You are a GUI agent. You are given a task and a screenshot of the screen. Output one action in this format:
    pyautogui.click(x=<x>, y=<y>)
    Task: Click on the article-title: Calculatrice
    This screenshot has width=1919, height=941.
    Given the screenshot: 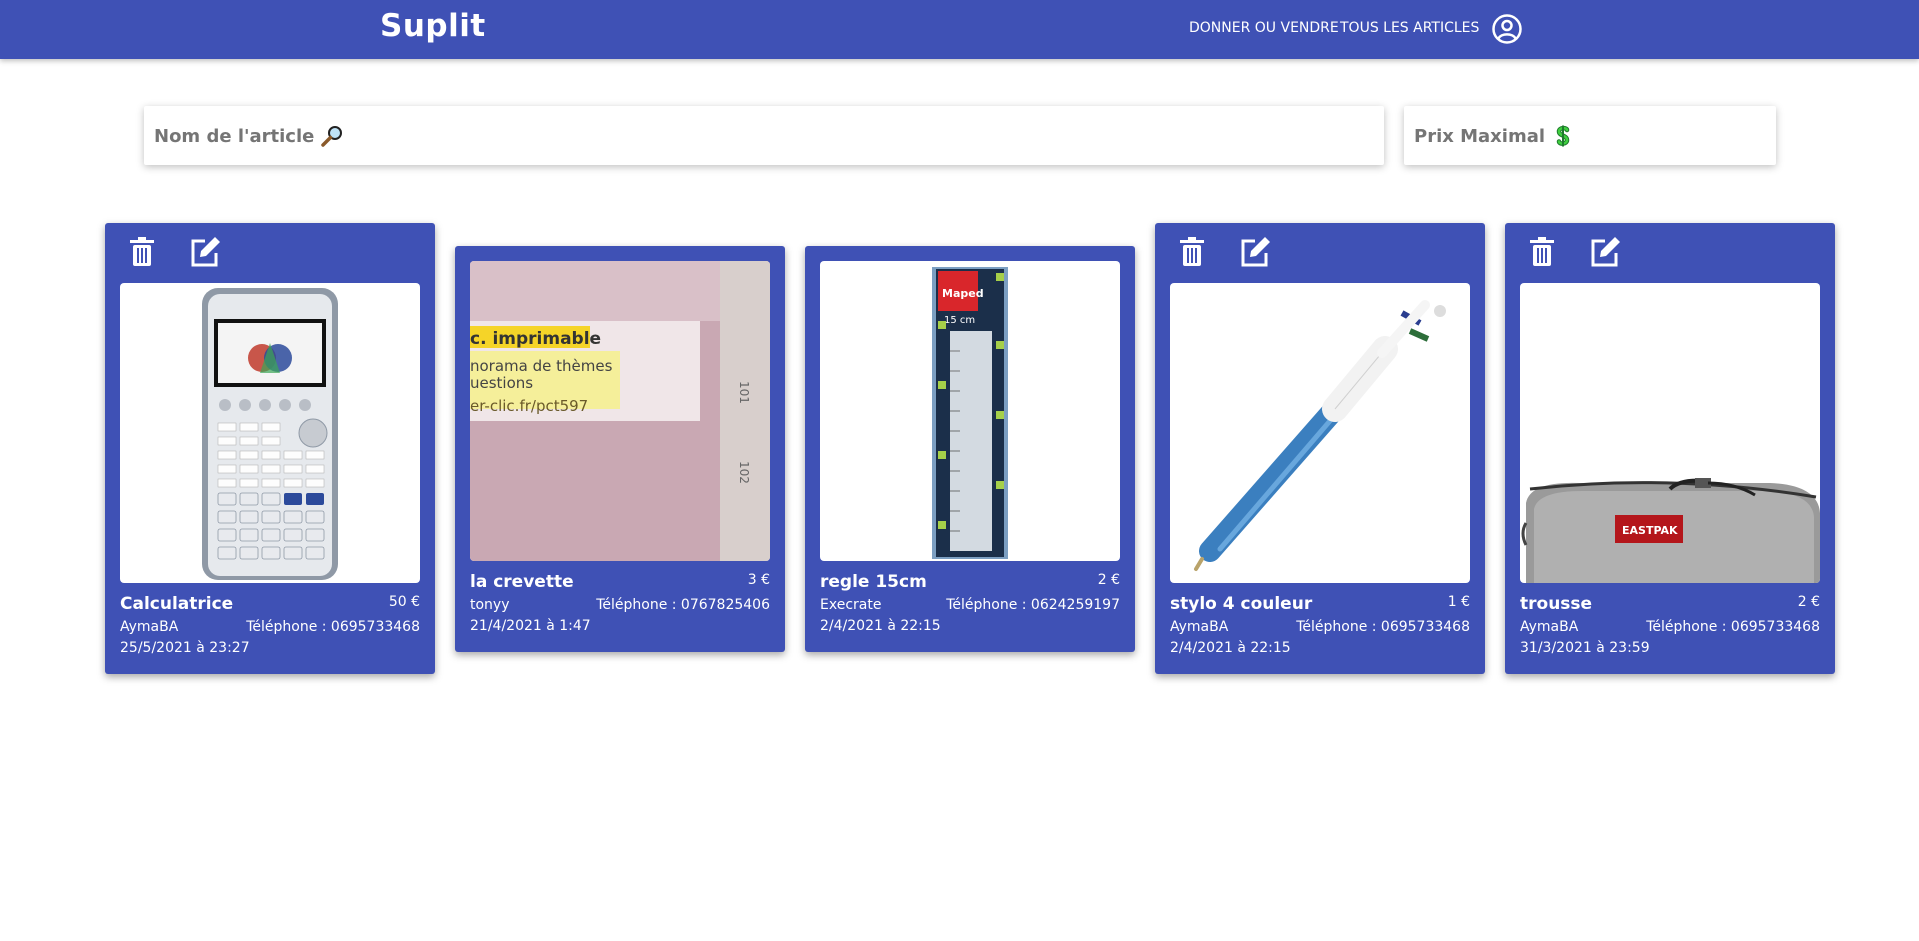 What is the action you would take?
    pyautogui.click(x=177, y=604)
    